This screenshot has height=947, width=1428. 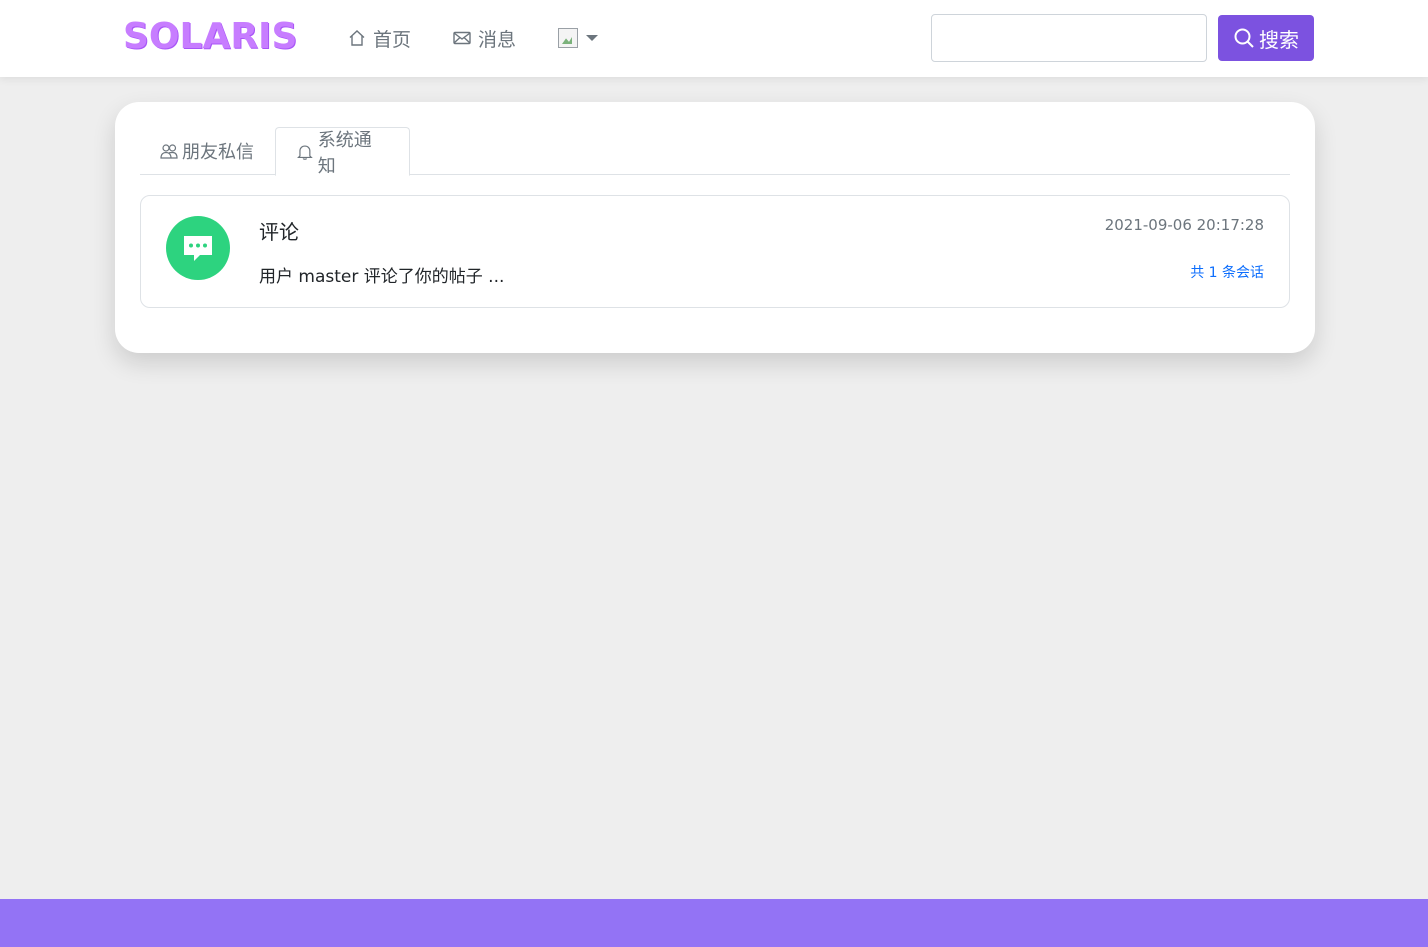 I want to click on notice-title: 评论, so click(x=279, y=232).